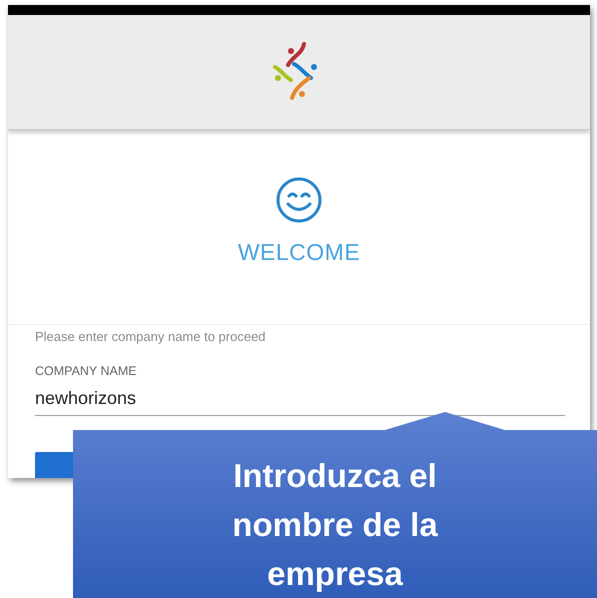 The height and width of the screenshot is (598, 597). Describe the element at coordinates (300, 399) in the screenshot. I see `company-name-field: newhorizons` at that location.